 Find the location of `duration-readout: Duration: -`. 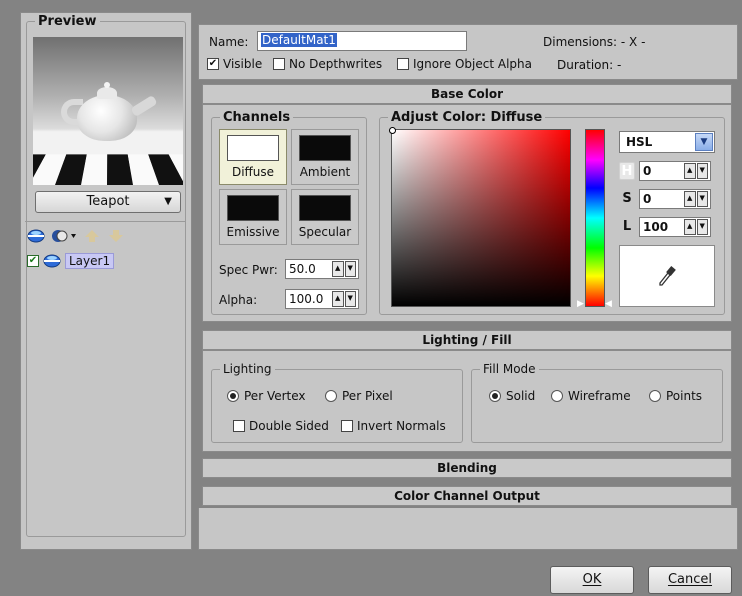

duration-readout: Duration: - is located at coordinates (589, 65).